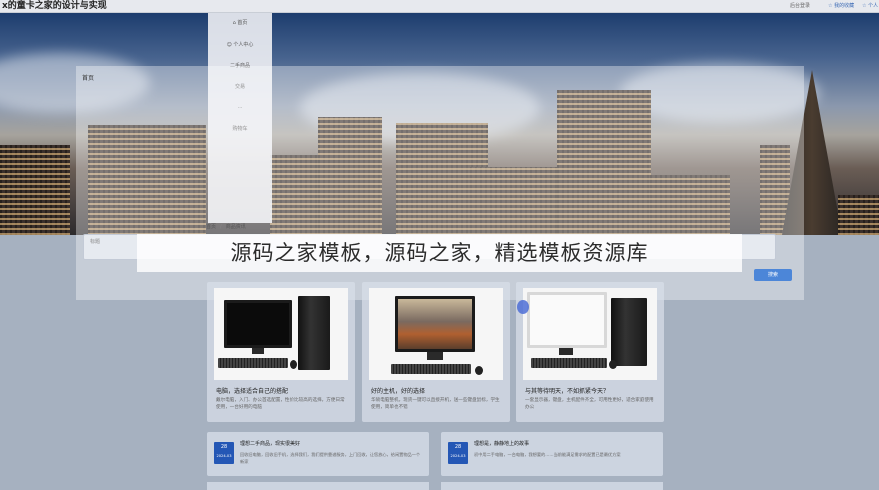 This screenshot has height=490, width=879. I want to click on nav-item-home: ⌂ 首页, so click(240, 22).